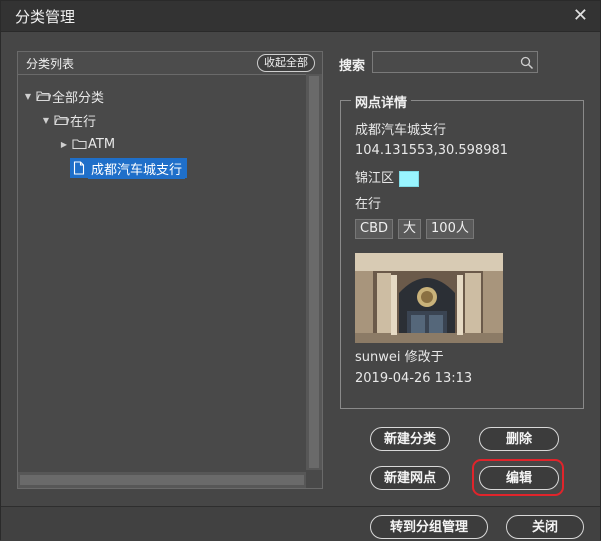 This screenshot has height=541, width=601. What do you see at coordinates (300, 523) in the screenshot?
I see `dialog-footer: 转到分组管理 关闭` at bounding box center [300, 523].